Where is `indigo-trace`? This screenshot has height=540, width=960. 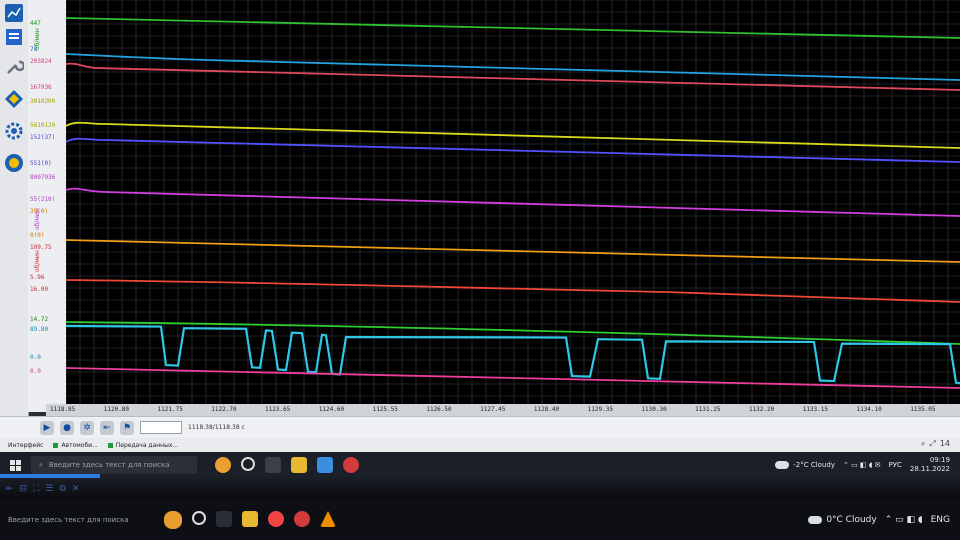
indigo-trace is located at coordinates (513, 150).